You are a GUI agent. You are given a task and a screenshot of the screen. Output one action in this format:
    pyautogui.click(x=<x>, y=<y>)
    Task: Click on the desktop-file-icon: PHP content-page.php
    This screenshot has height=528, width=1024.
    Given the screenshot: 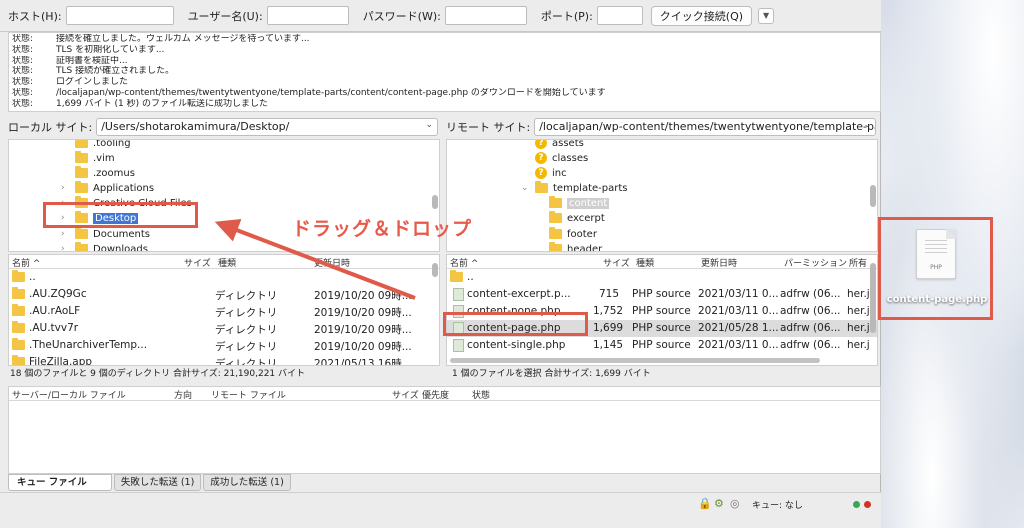 What is the action you would take?
    pyautogui.click(x=937, y=268)
    